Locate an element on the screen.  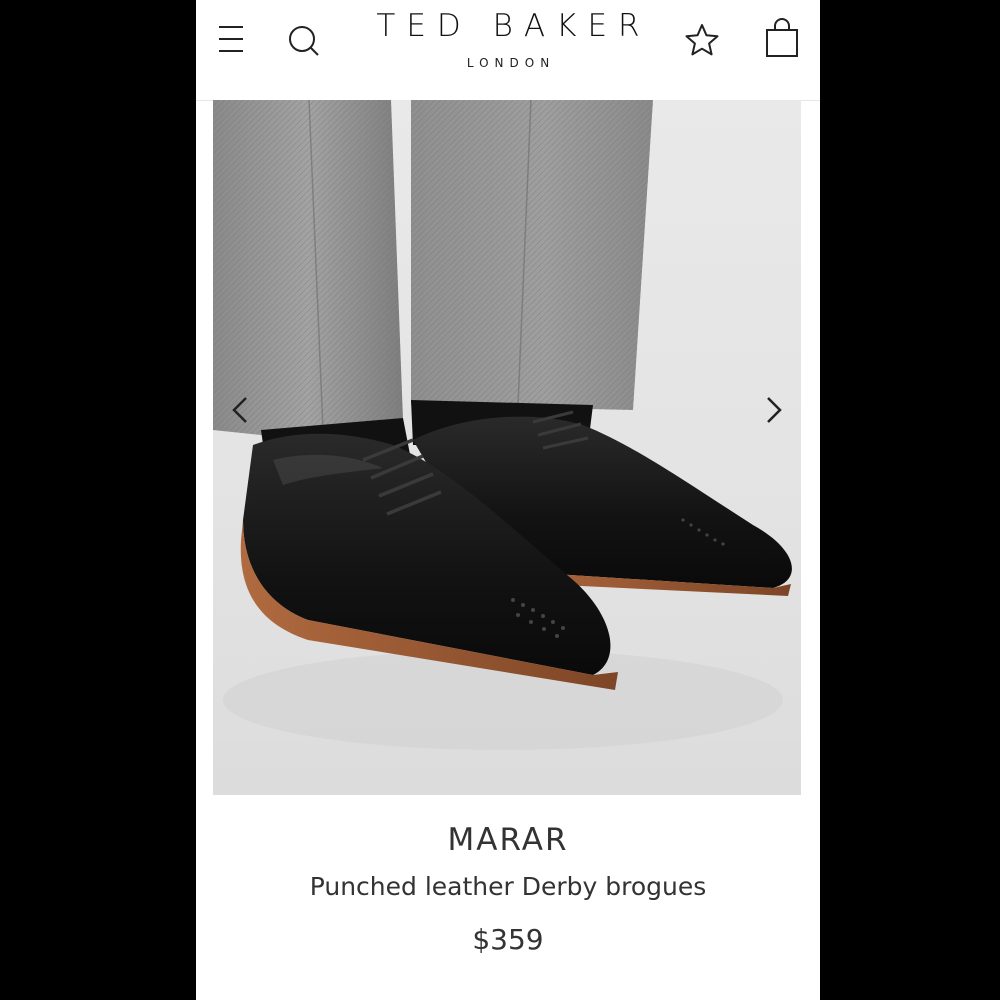
shopping-bag-icon is located at coordinates (782, 37).